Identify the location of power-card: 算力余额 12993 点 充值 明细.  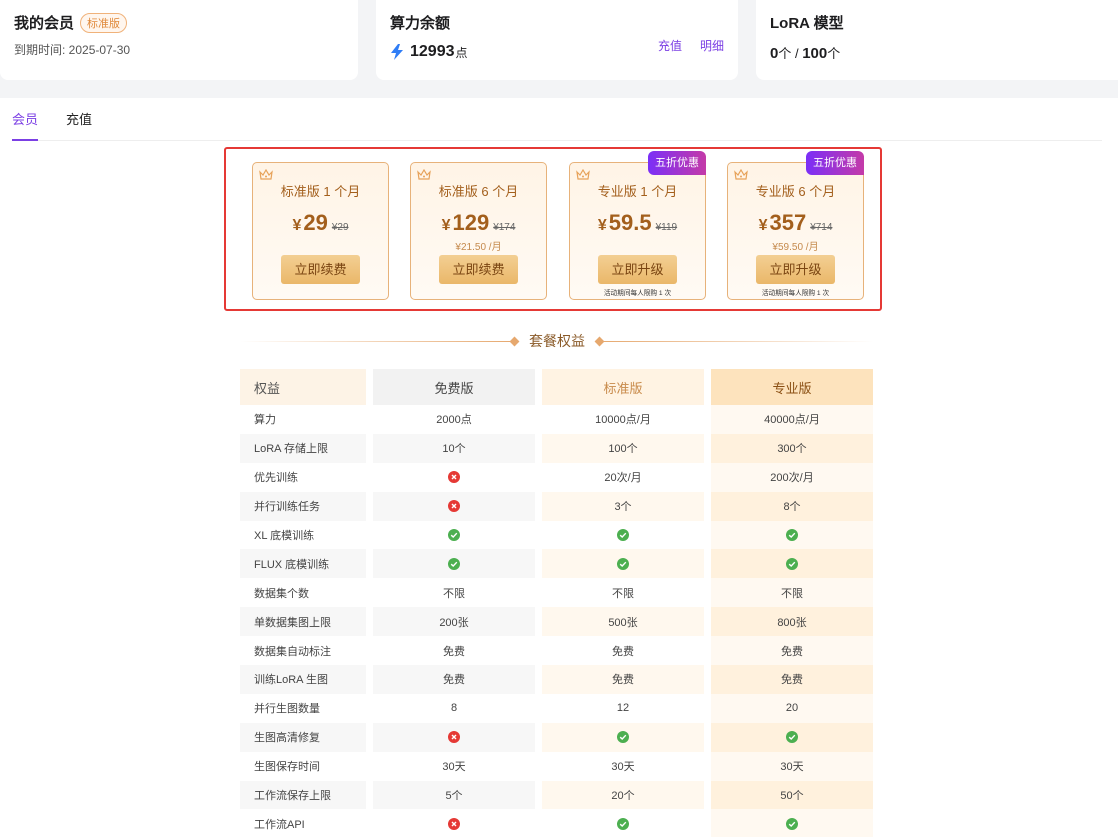
(557, 40).